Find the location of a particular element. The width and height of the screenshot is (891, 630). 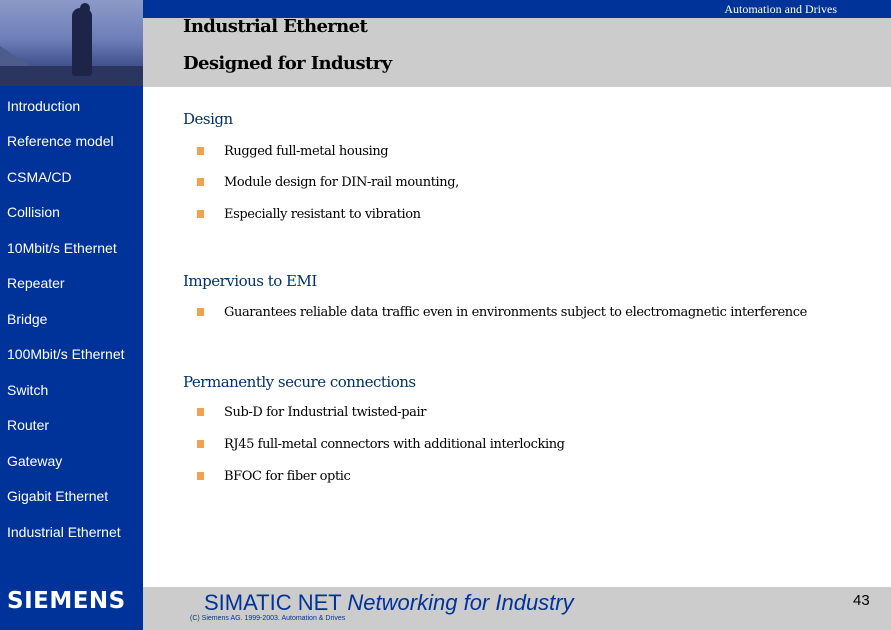

bullet-text: Module design for DIN-rail mounting, is located at coordinates (341, 182).